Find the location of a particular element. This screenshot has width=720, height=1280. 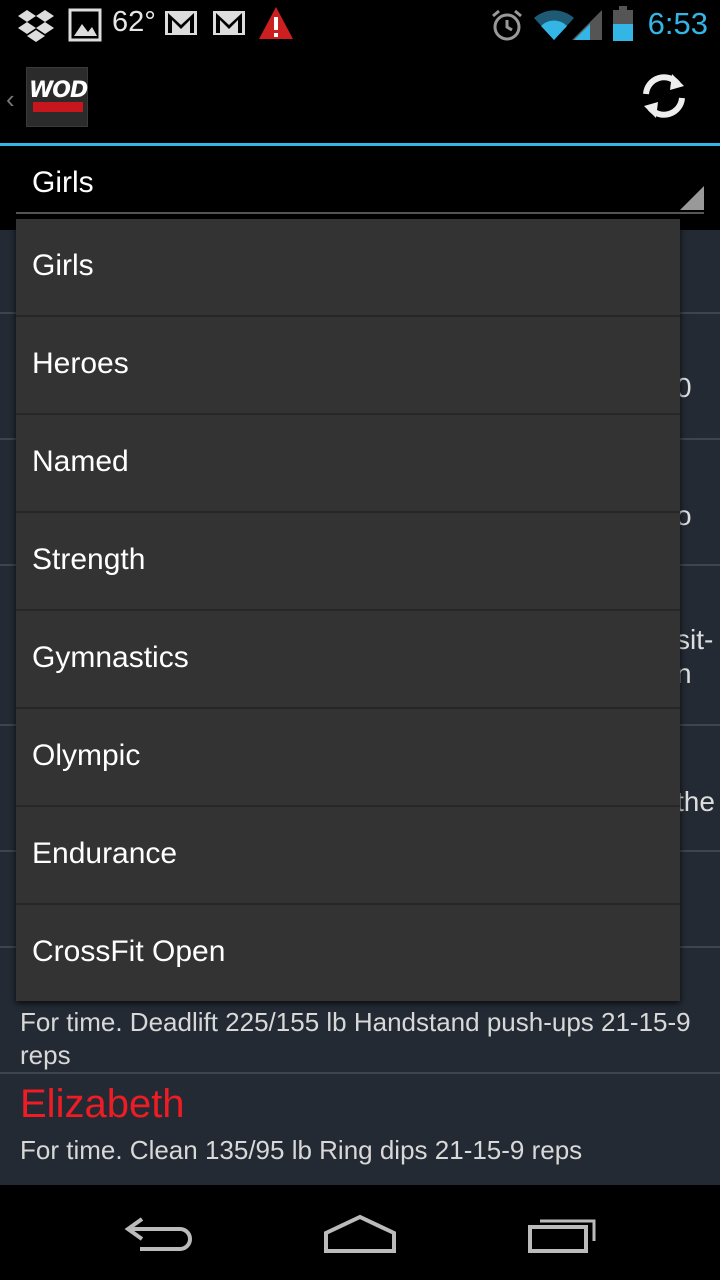

app-logo-stripe is located at coordinates (58, 107).